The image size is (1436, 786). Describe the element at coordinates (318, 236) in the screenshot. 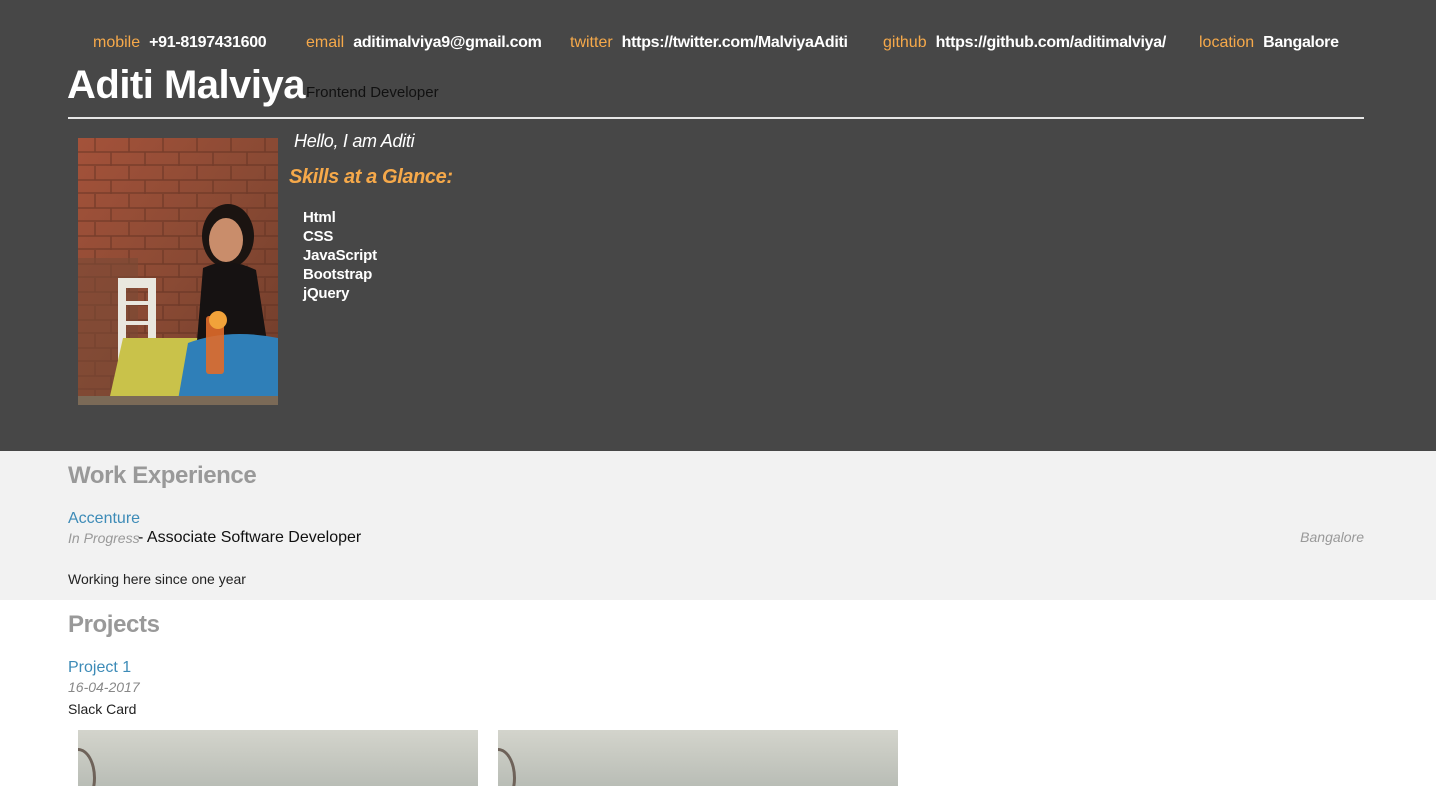

I see `skill-item: CSS` at that location.